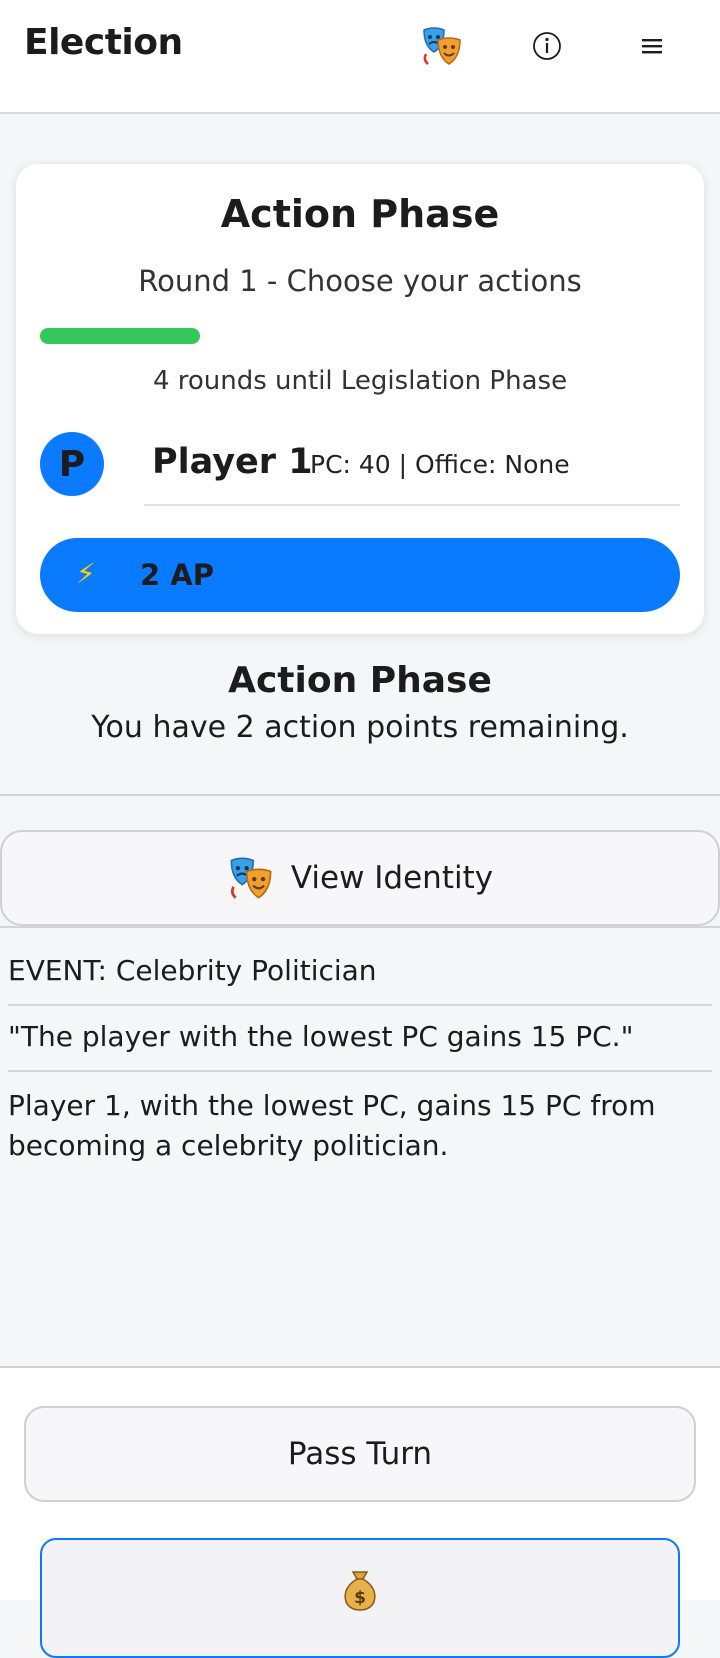  What do you see at coordinates (652, 46) in the screenshot?
I see `menu-icon` at bounding box center [652, 46].